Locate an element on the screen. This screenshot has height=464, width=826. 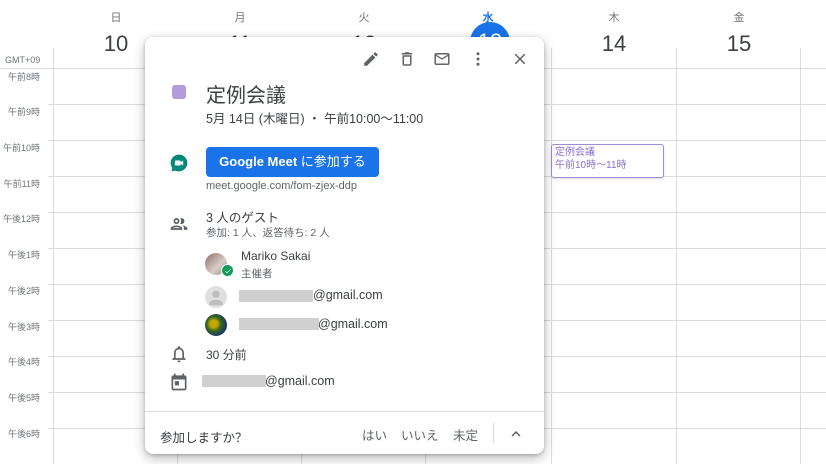
day-of-week: 火 is located at coordinates (364, 18).